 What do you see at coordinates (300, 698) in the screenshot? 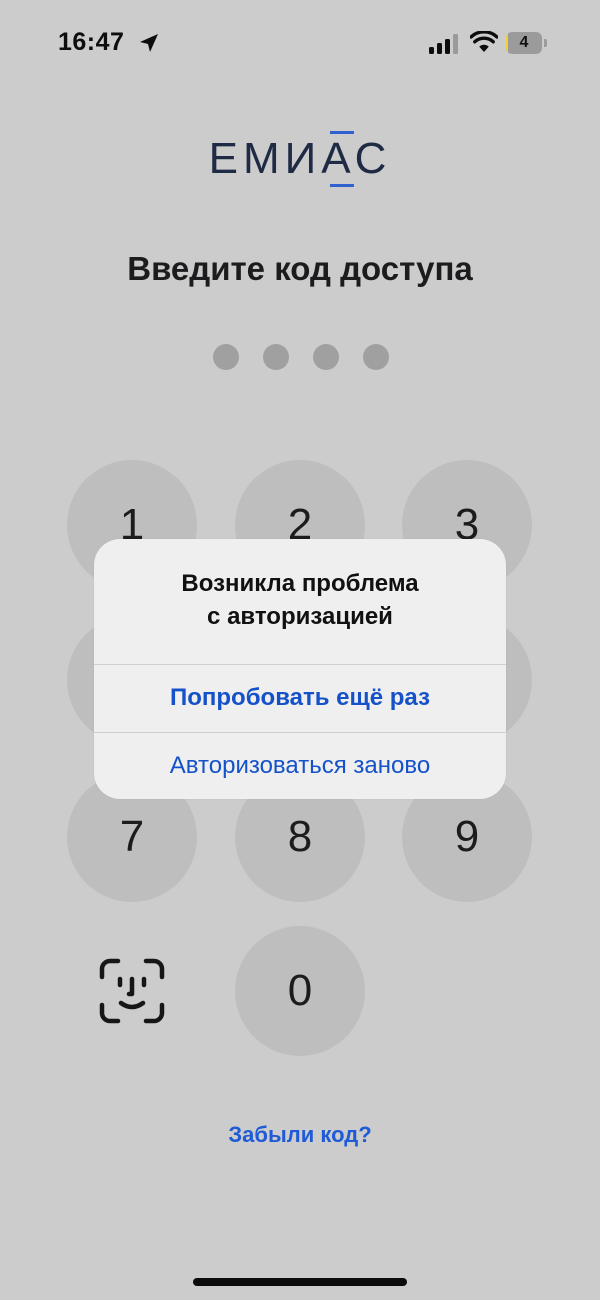
I see `retry-button: Попробовать ещё раз` at bounding box center [300, 698].